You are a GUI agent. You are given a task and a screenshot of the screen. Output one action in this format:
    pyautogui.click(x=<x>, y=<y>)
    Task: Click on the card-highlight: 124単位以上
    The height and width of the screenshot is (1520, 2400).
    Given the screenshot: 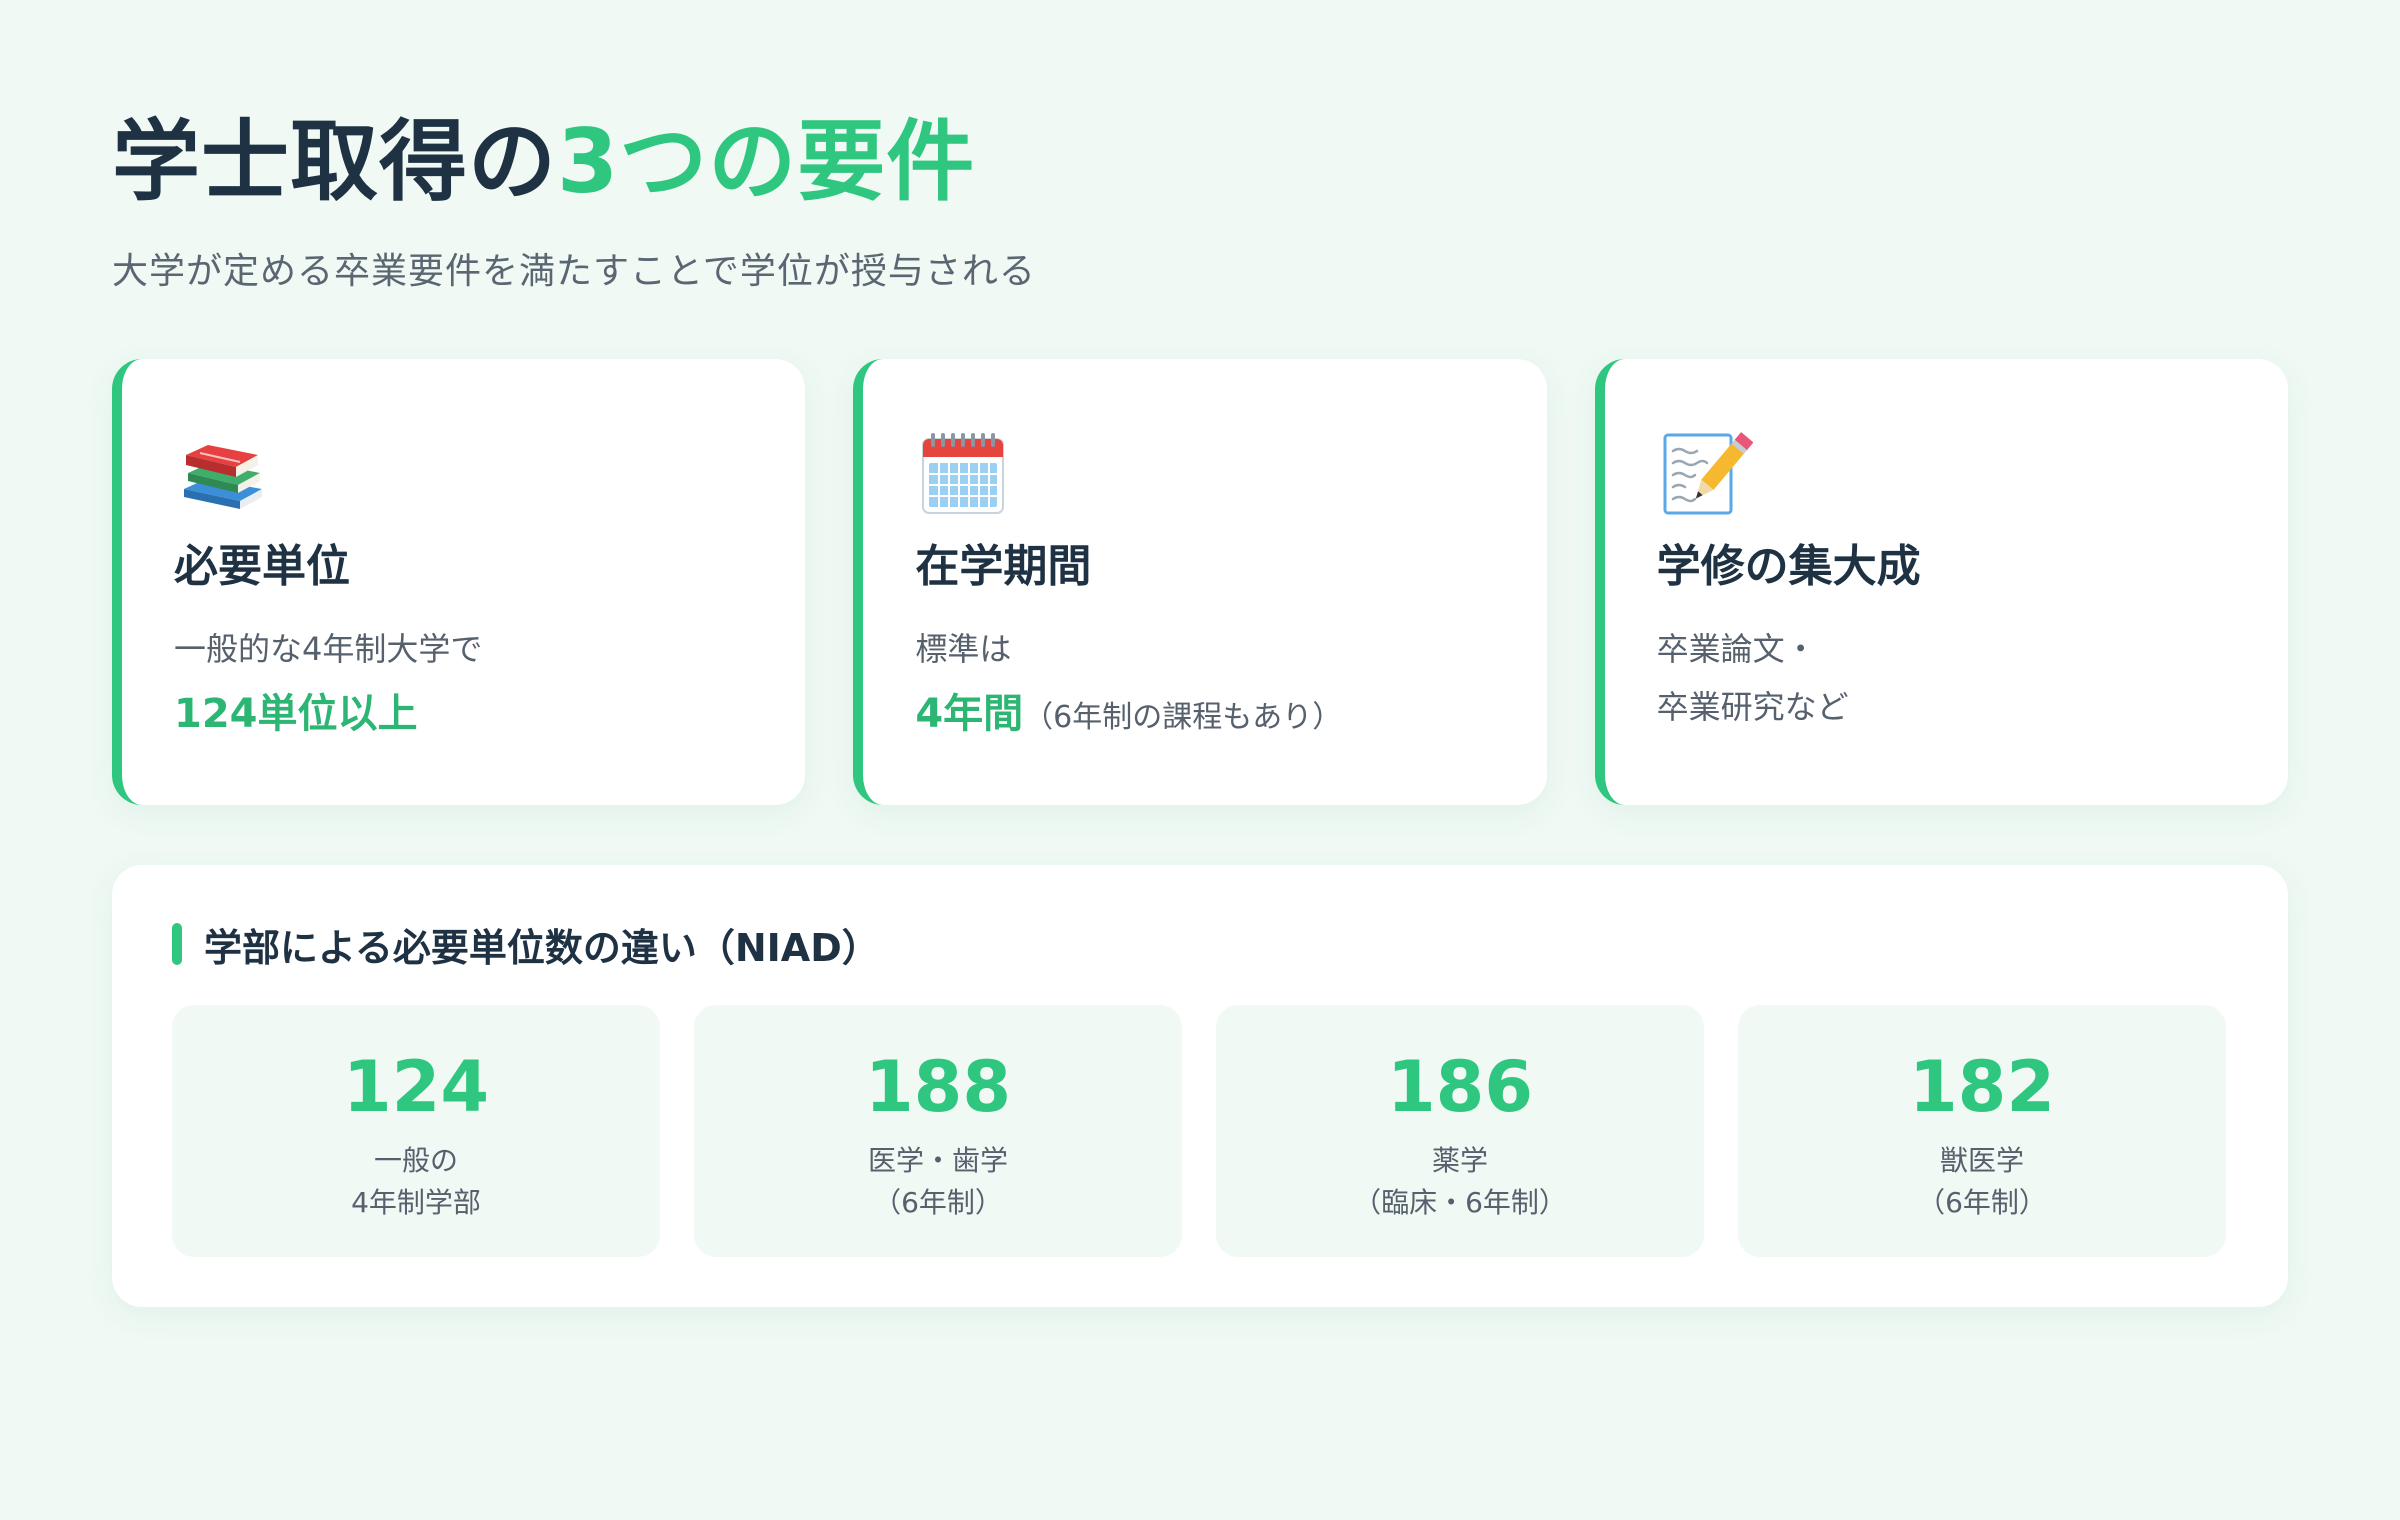 What is the action you would take?
    pyautogui.click(x=296, y=714)
    